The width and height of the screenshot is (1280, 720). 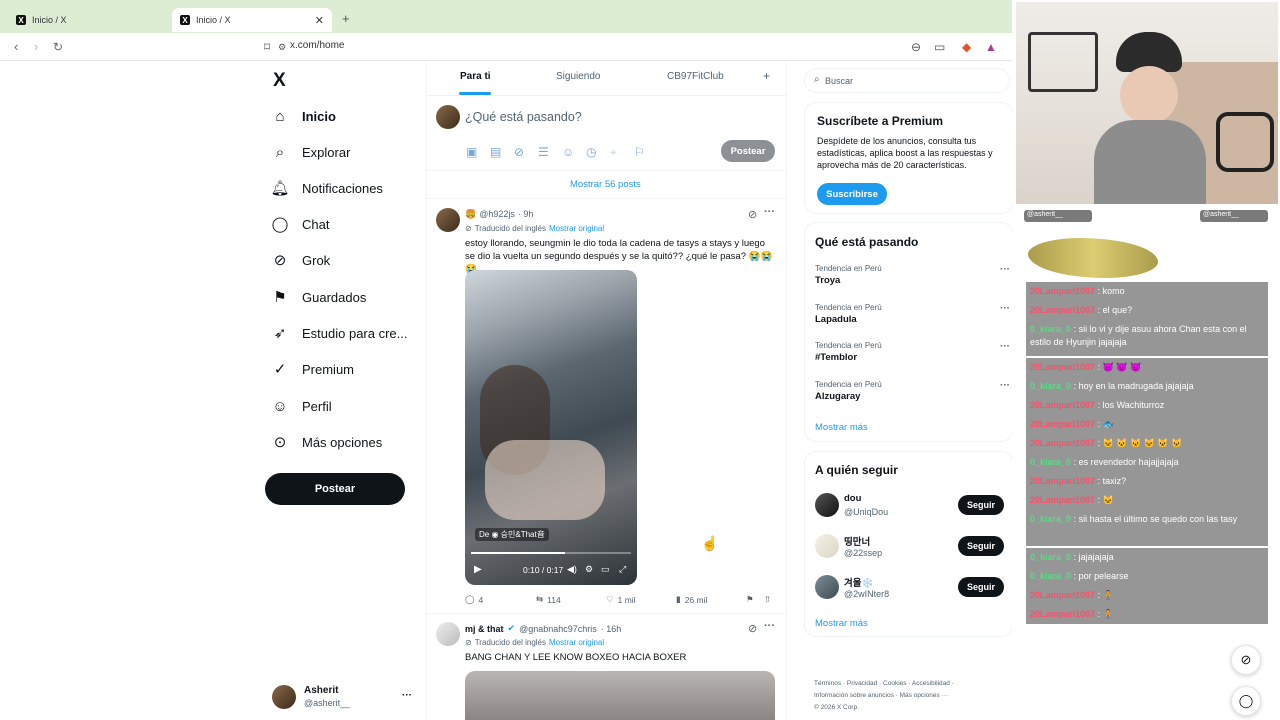 I want to click on nav-item-premium: ✓ Premium, so click(x=312, y=369).